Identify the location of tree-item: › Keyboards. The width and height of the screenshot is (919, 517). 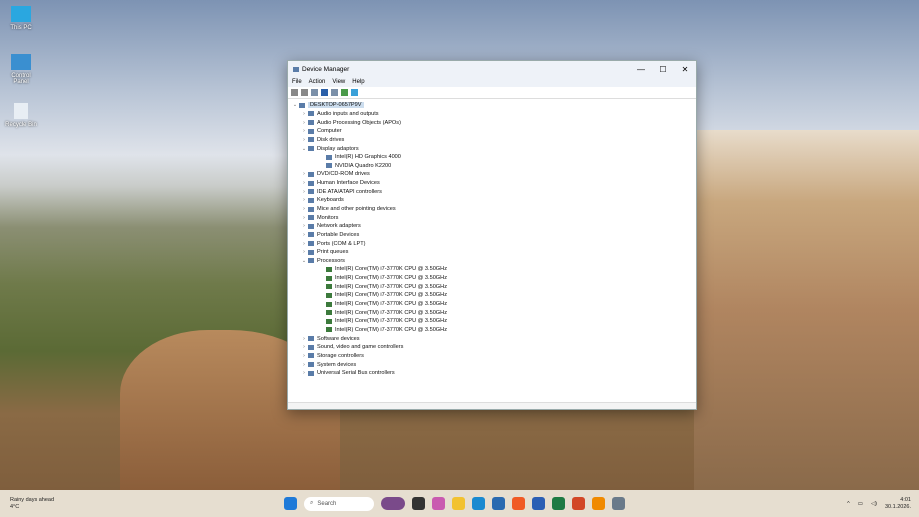
(493, 200).